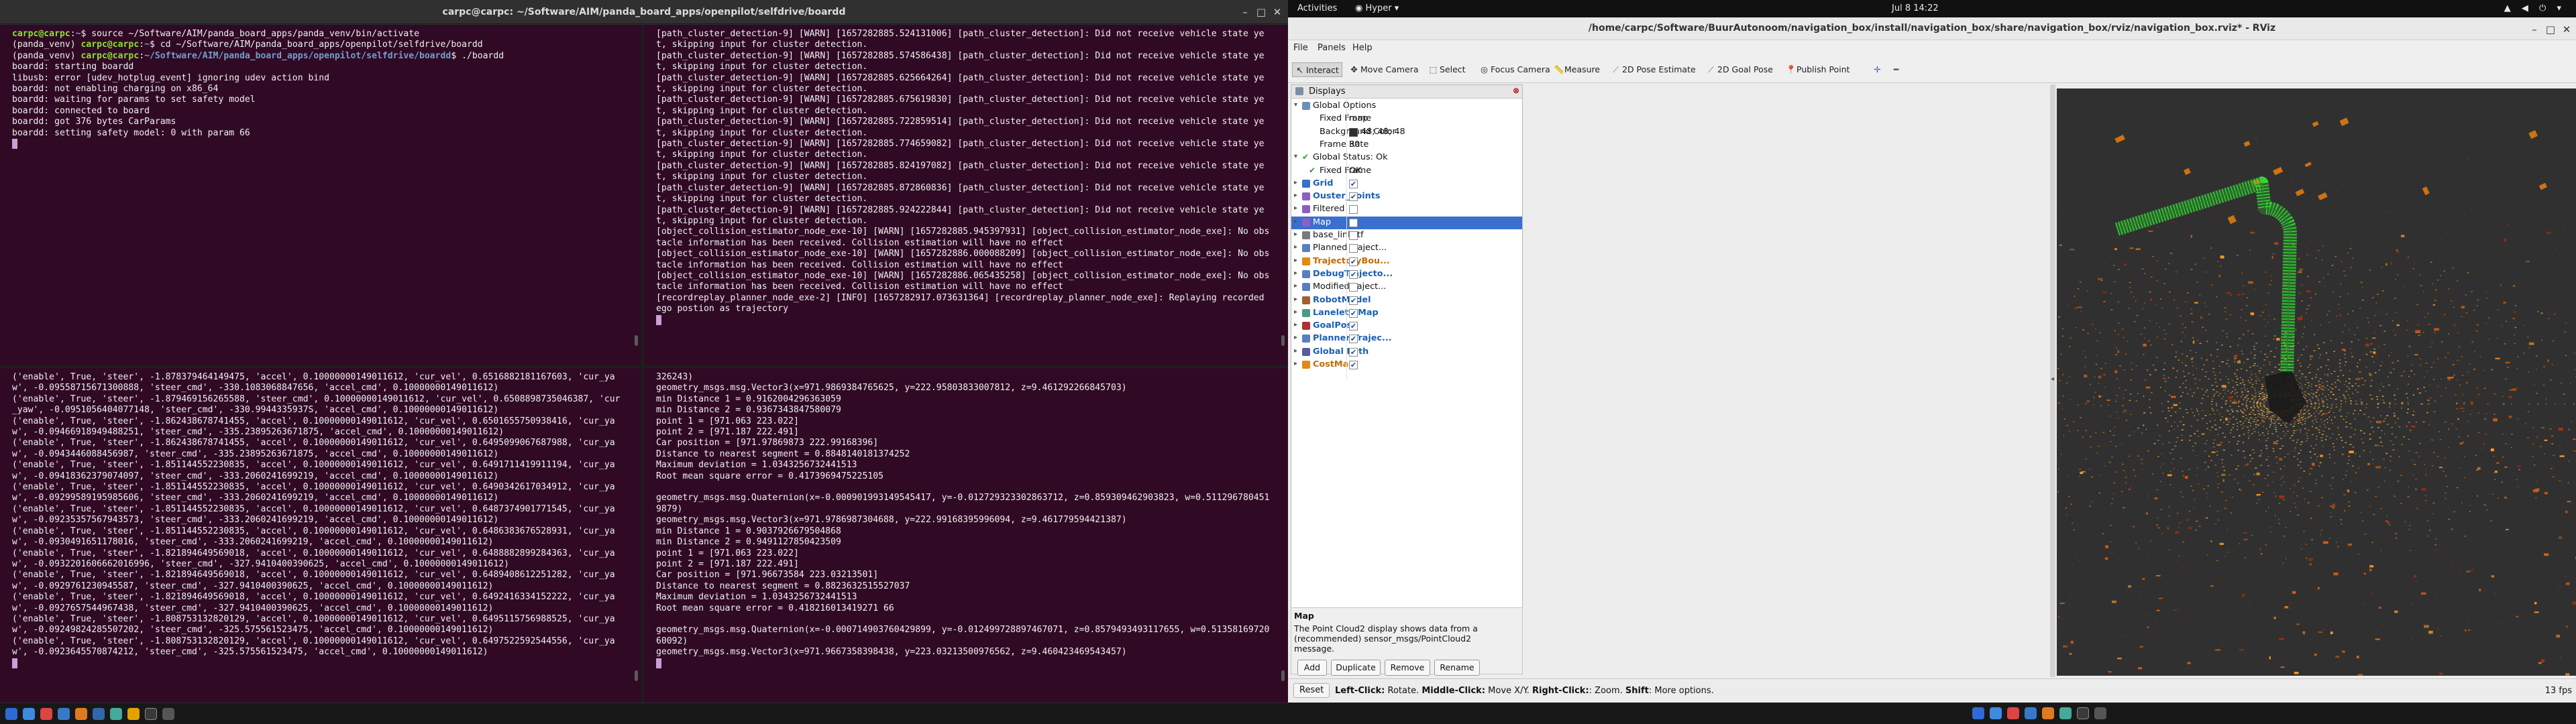 This screenshot has height=724, width=2576. What do you see at coordinates (1332, 48) in the screenshot?
I see `menu-panels: Panels` at bounding box center [1332, 48].